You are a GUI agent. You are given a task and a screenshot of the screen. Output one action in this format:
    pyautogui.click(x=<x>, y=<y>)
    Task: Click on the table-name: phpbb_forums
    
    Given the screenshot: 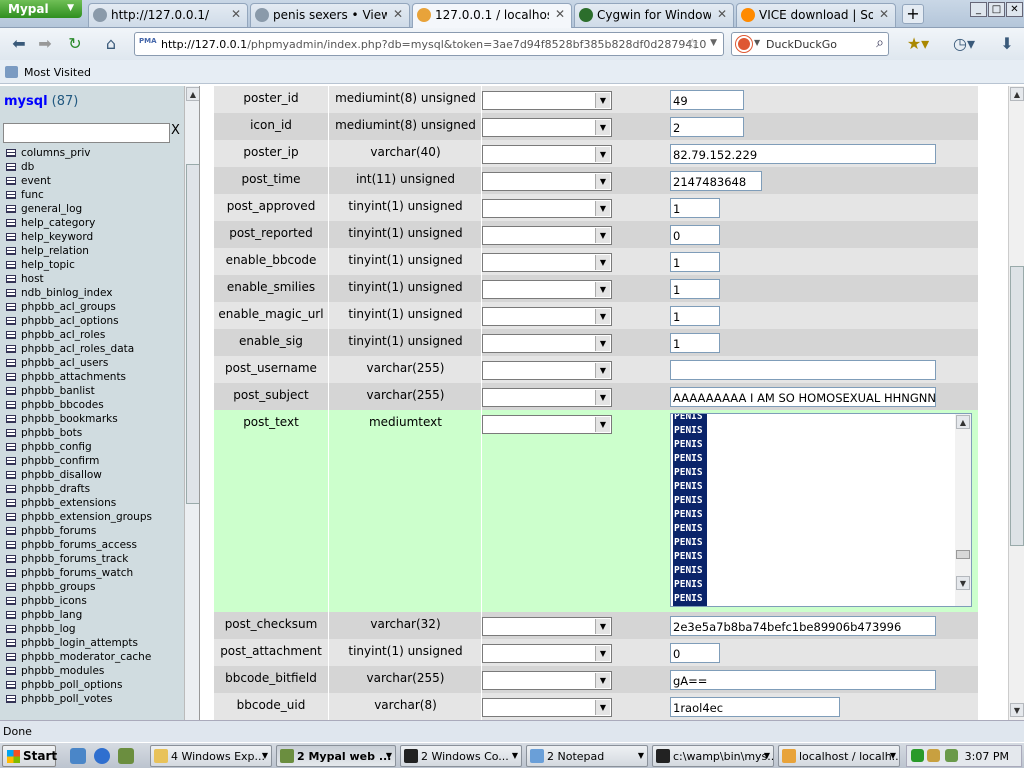 What is the action you would take?
    pyautogui.click(x=58, y=531)
    